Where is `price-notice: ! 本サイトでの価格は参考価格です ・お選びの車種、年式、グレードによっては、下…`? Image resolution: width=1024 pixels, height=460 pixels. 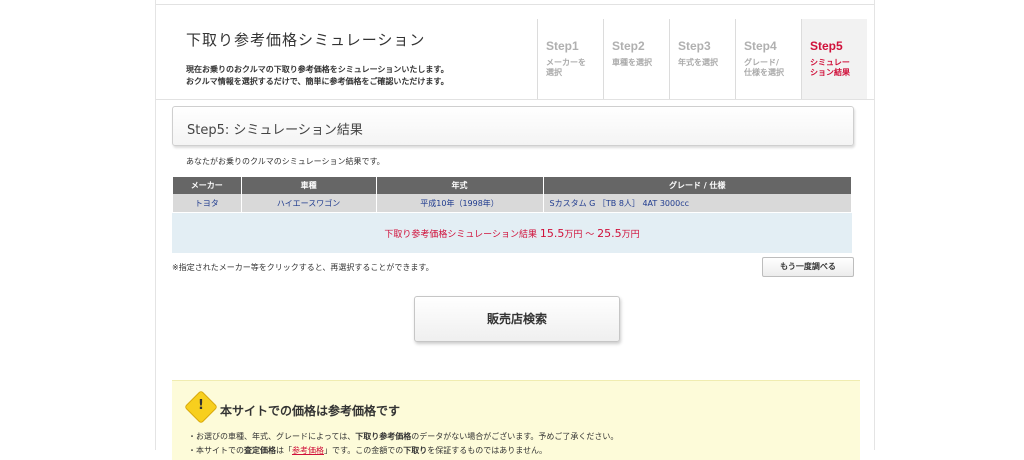 price-notice: ! 本サイトでの価格は参考価格です ・お選びの車種、年式、グレードによっては、下… is located at coordinates (516, 420).